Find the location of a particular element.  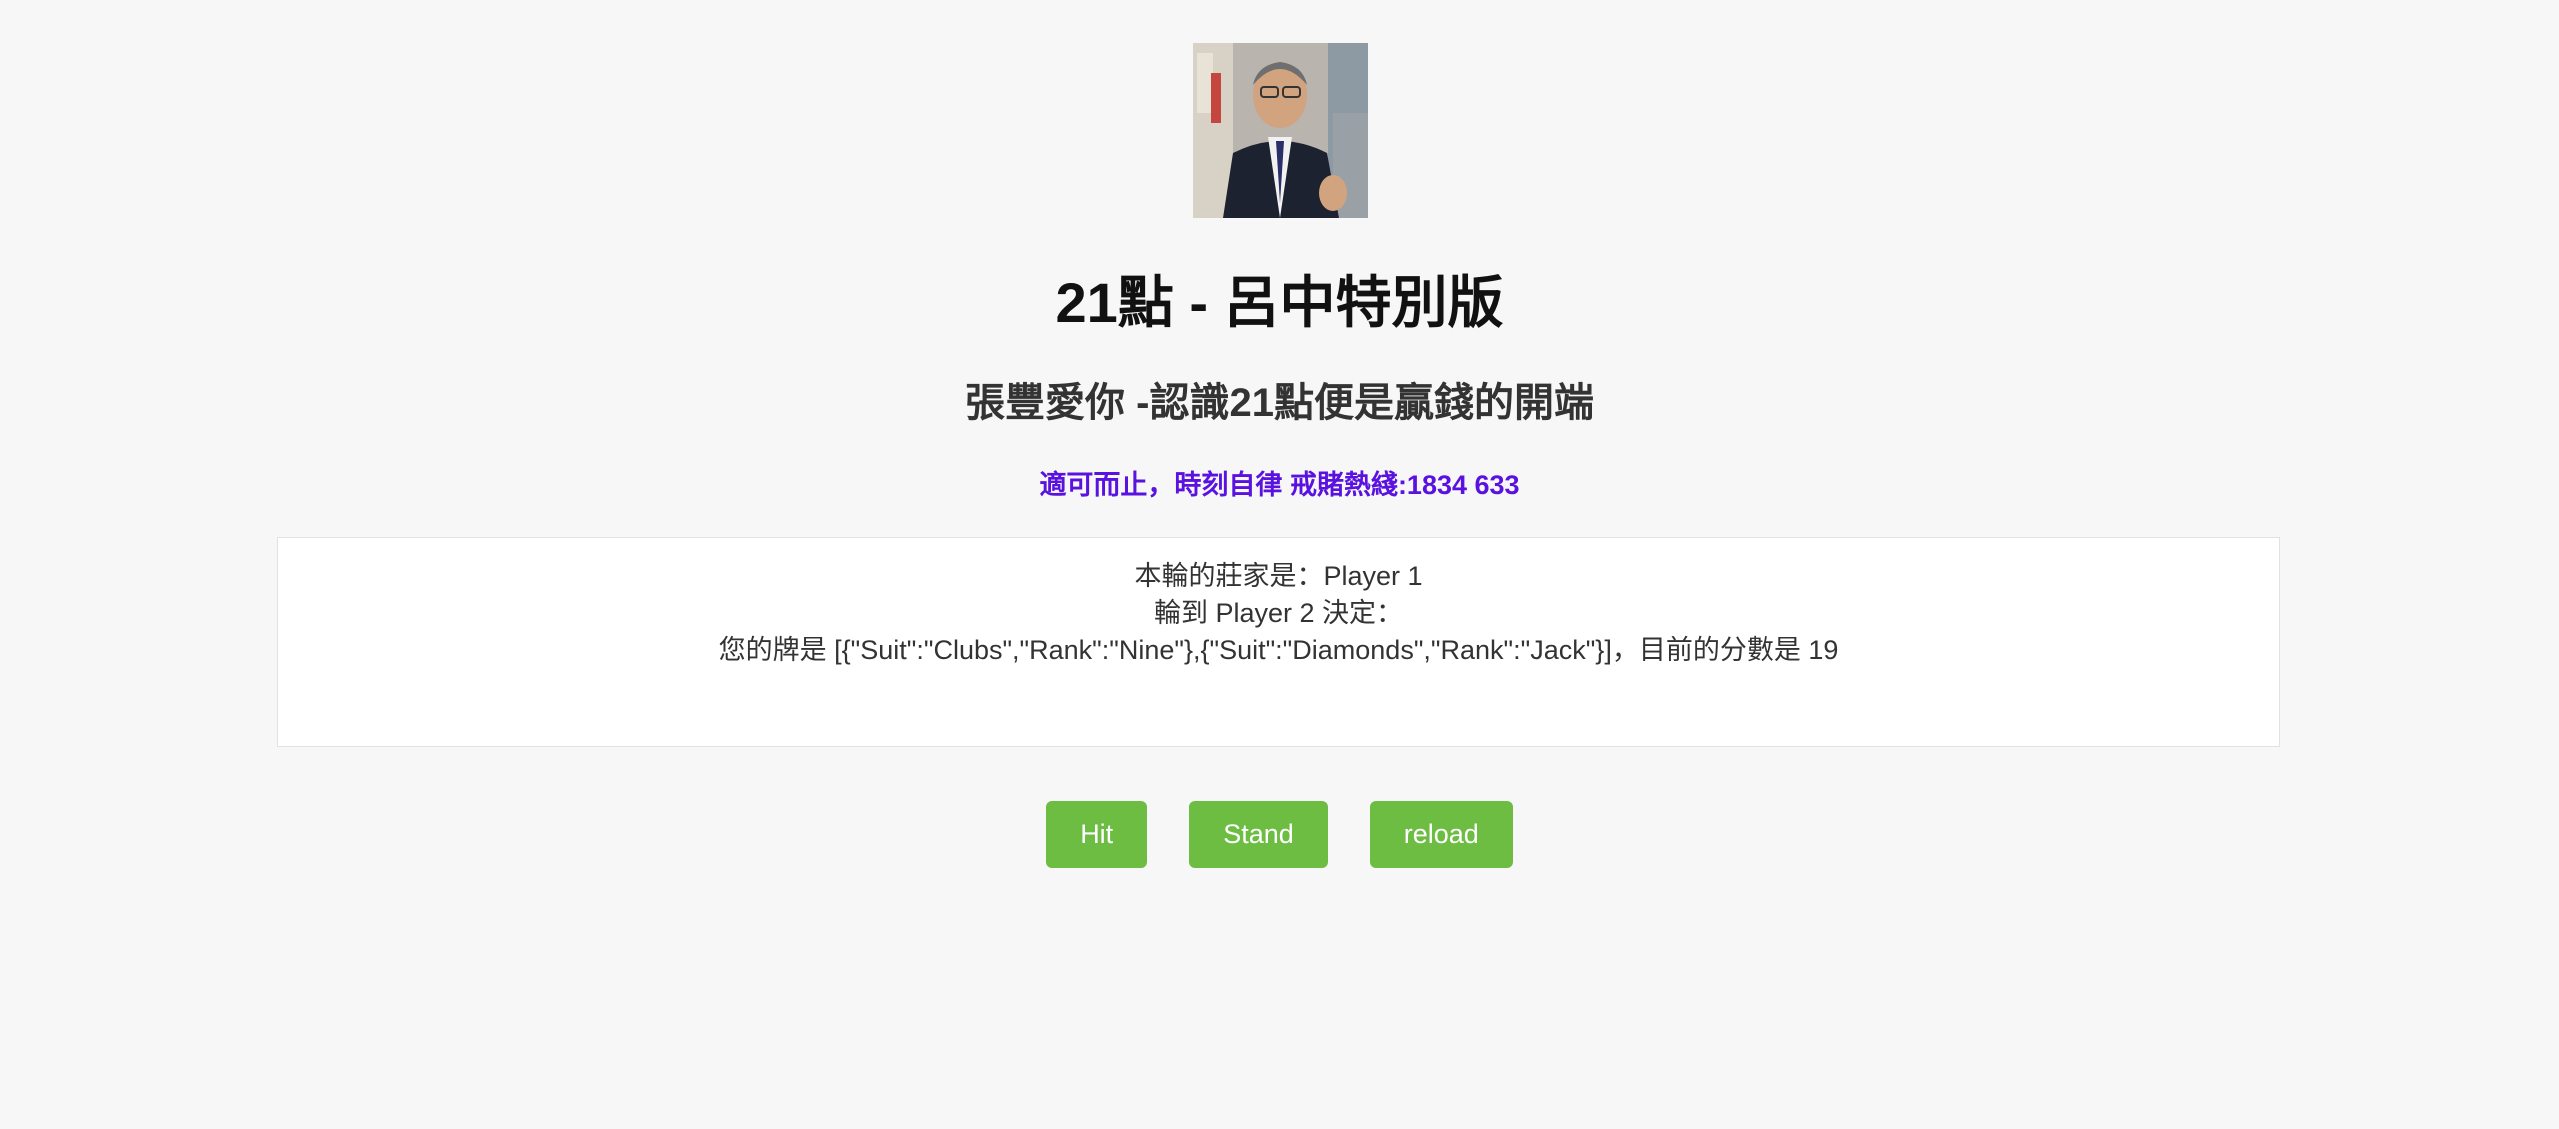

action-buttons: Hit Stand reload is located at coordinates (1279, 834).